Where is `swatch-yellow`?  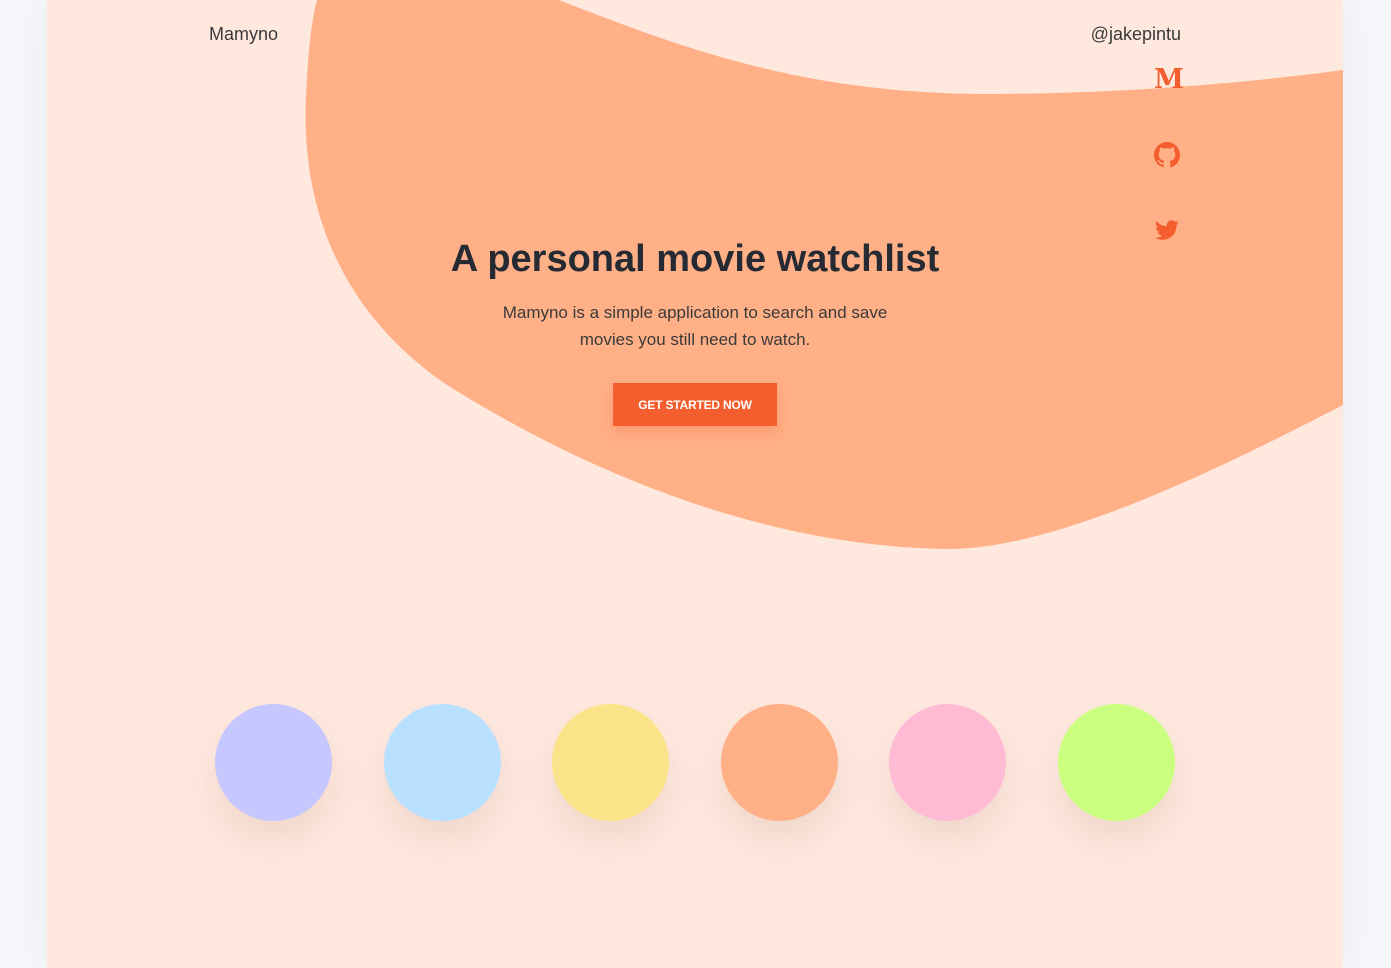
swatch-yellow is located at coordinates (610, 762).